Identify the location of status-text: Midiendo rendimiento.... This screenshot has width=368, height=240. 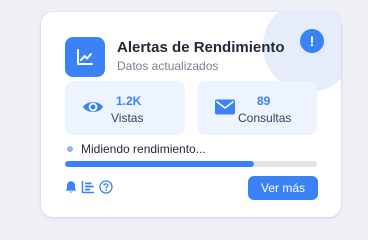
(143, 149).